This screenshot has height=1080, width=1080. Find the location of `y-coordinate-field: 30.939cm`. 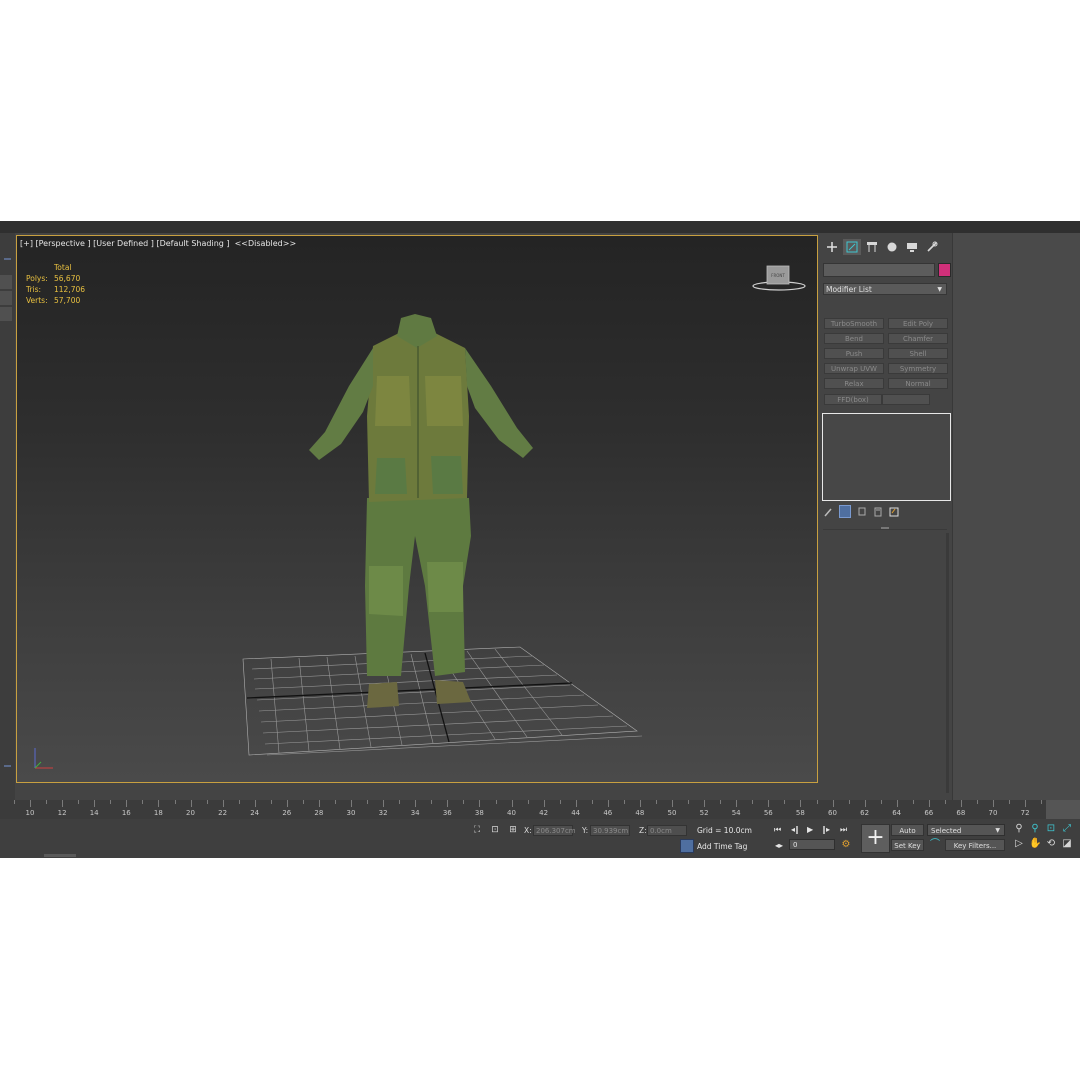

y-coordinate-field: 30.939cm is located at coordinates (610, 830).